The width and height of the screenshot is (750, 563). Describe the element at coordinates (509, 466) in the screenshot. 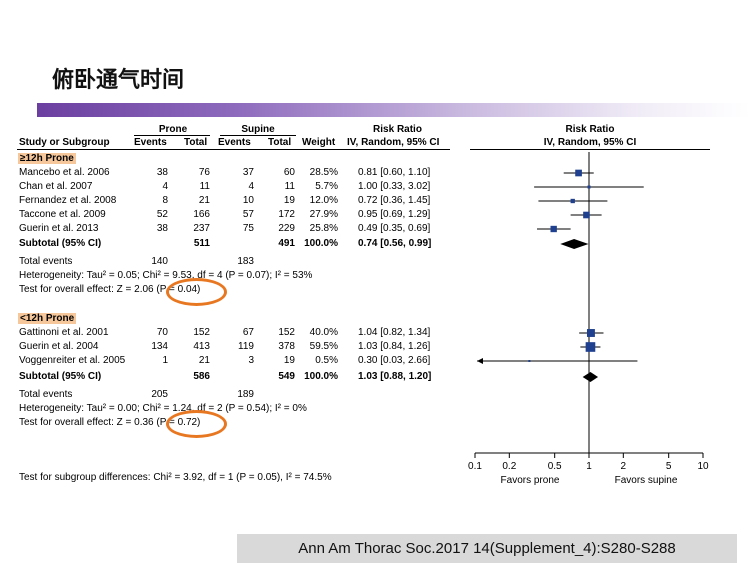

I see `x-axis-tick-label: 0.2` at that location.